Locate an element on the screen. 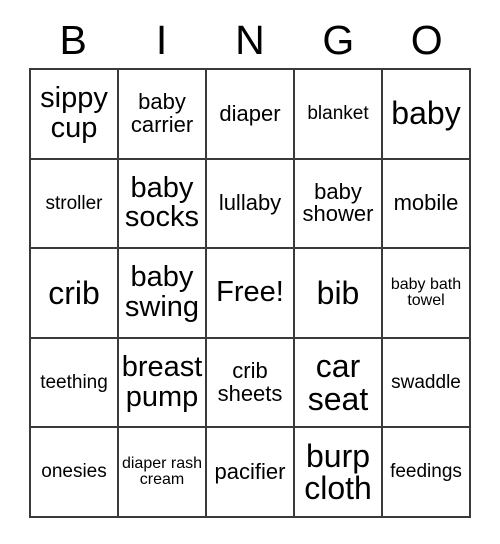  bingo-cell-label: baby bath towel is located at coordinates (426, 292).